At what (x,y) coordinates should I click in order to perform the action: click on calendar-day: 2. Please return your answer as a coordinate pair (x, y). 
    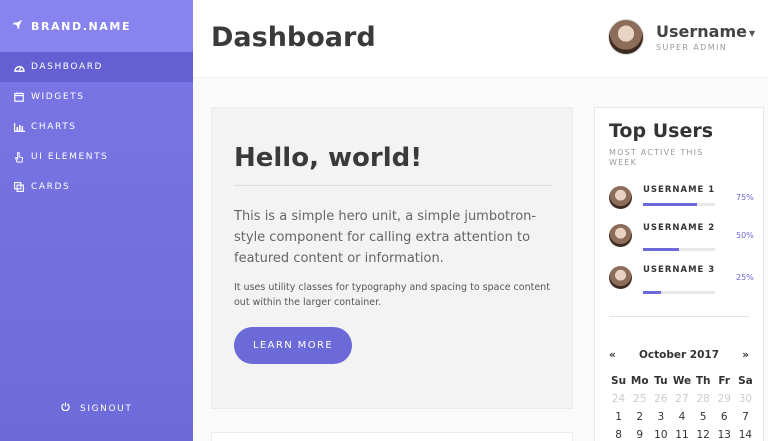
    Looking at the image, I should click on (639, 417).